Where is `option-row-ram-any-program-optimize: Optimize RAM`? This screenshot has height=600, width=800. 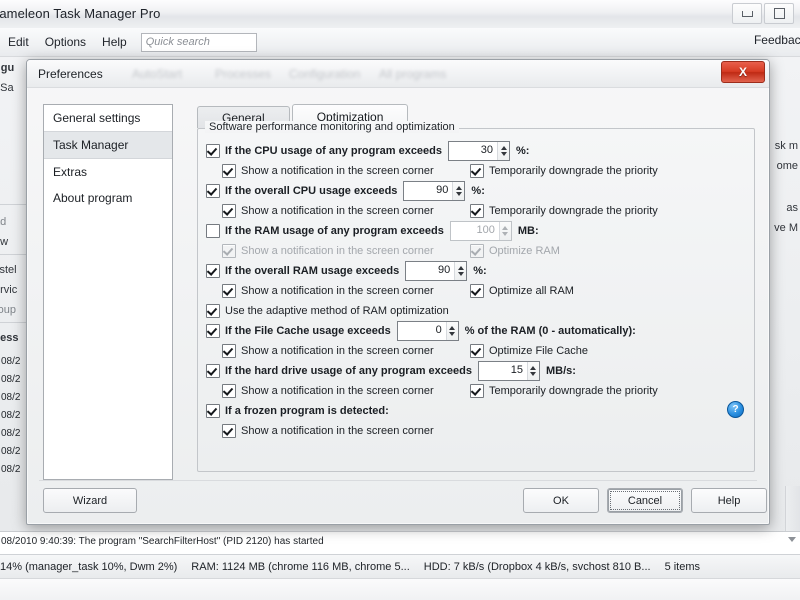 option-row-ram-any-program-optimize: Optimize RAM is located at coordinates (515, 251).